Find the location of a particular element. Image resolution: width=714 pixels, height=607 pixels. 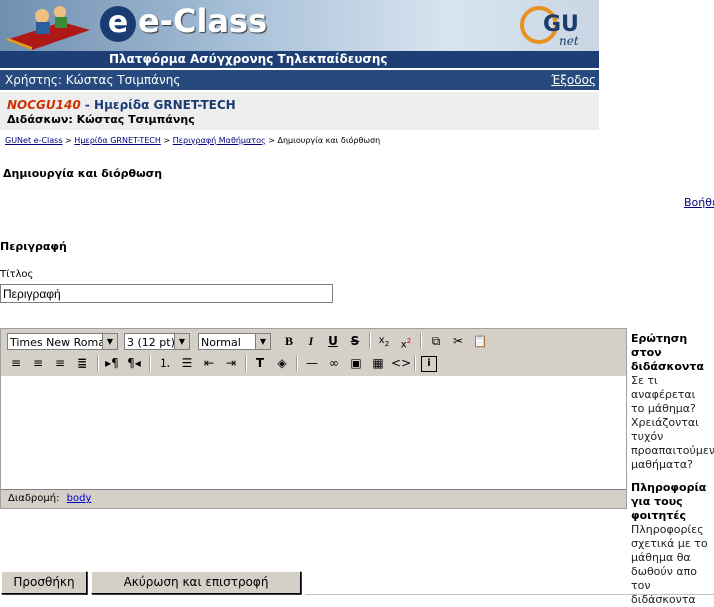

title-input is located at coordinates (166, 293).